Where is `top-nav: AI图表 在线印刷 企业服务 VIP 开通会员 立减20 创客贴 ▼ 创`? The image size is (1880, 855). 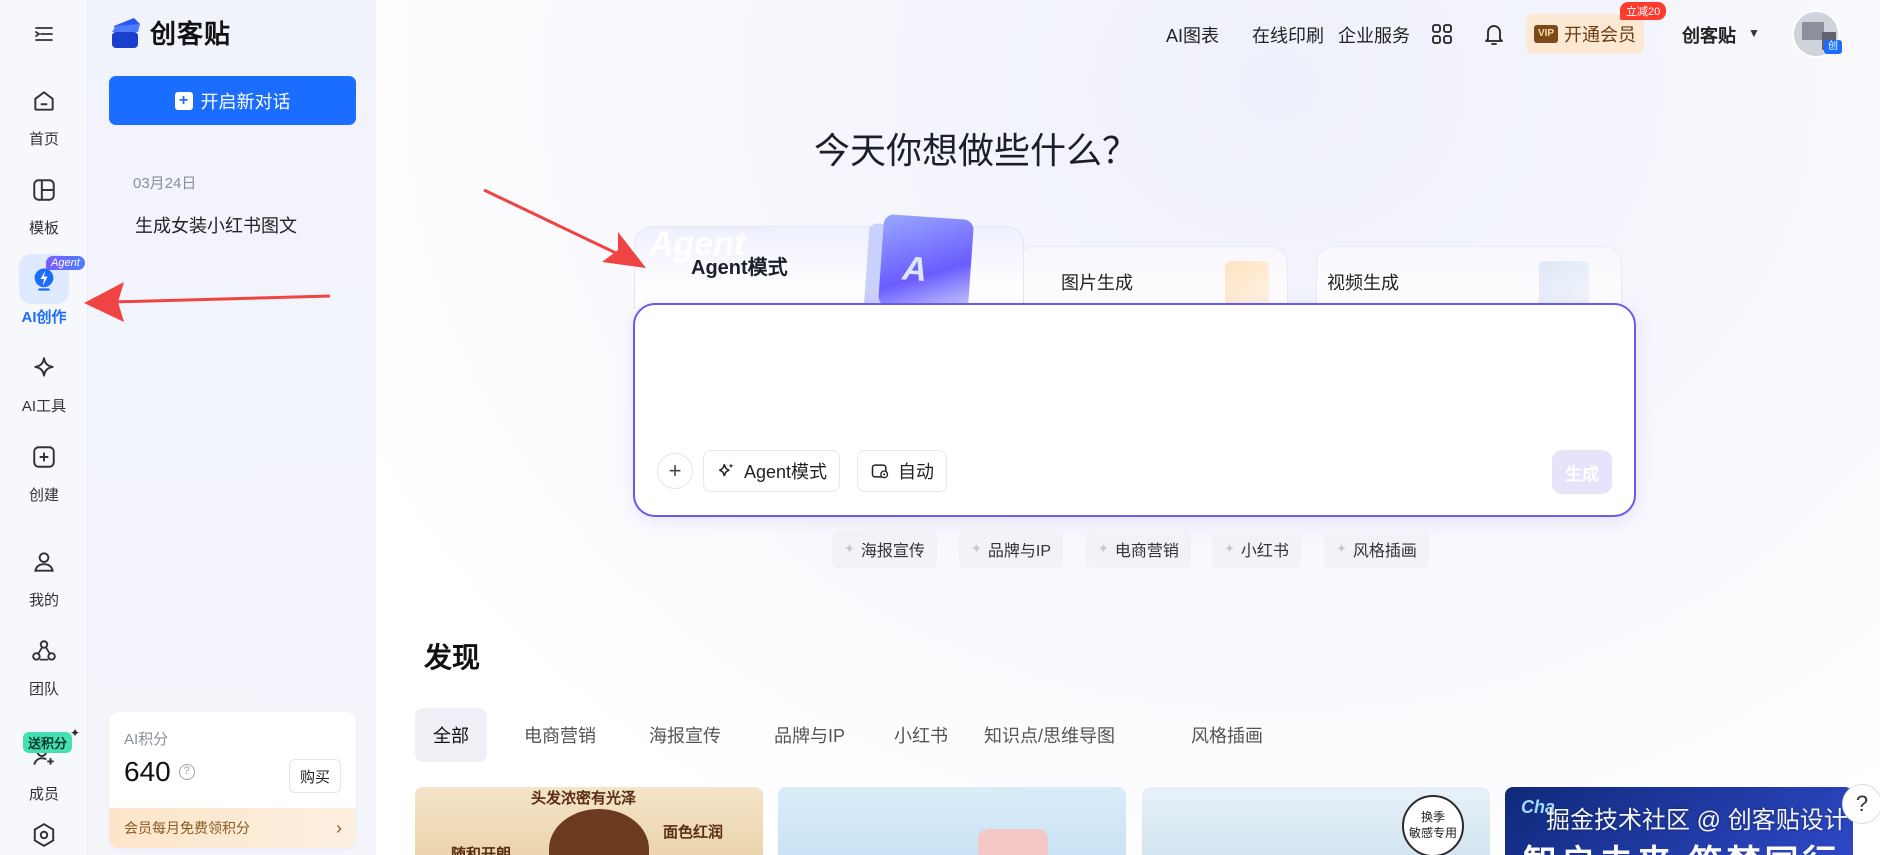
top-nav: AI图表 在线印刷 企业服务 VIP 开通会员 立减20 创客贴 ▼ 创 is located at coordinates (1480, 33).